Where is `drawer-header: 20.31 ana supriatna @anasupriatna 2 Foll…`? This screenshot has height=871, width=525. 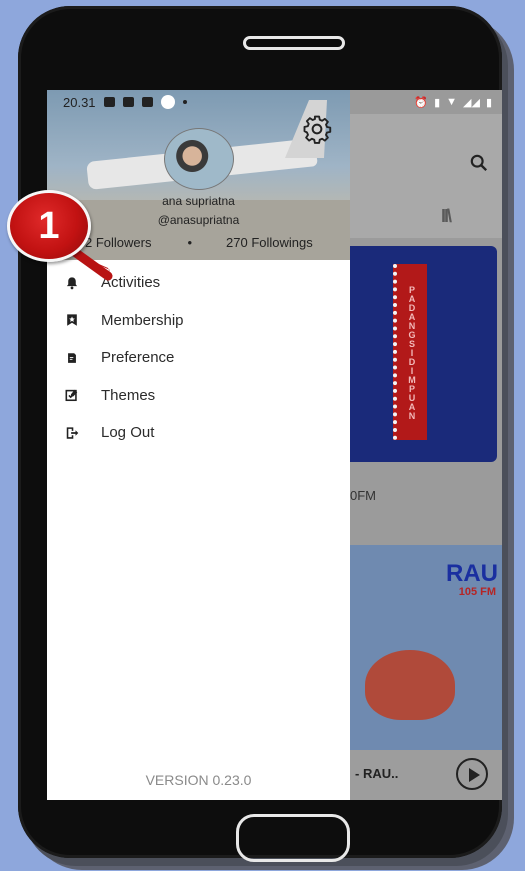 drawer-header: 20.31 ana supriatna @anasupriatna 2 Foll… is located at coordinates (198, 175).